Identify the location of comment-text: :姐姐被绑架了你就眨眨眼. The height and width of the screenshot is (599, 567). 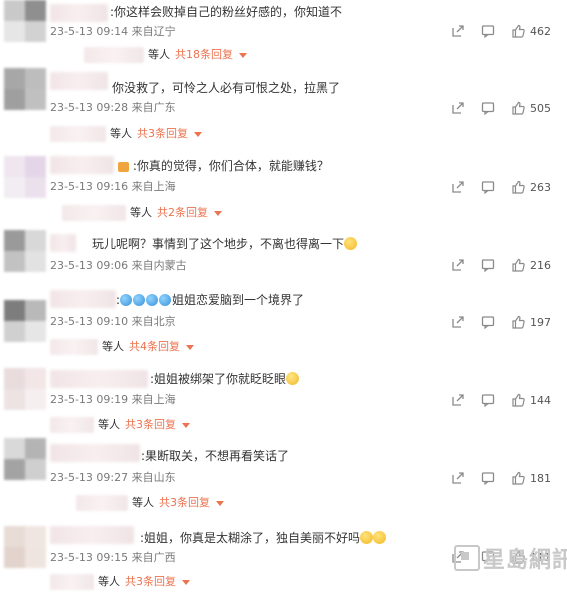
(225, 379).